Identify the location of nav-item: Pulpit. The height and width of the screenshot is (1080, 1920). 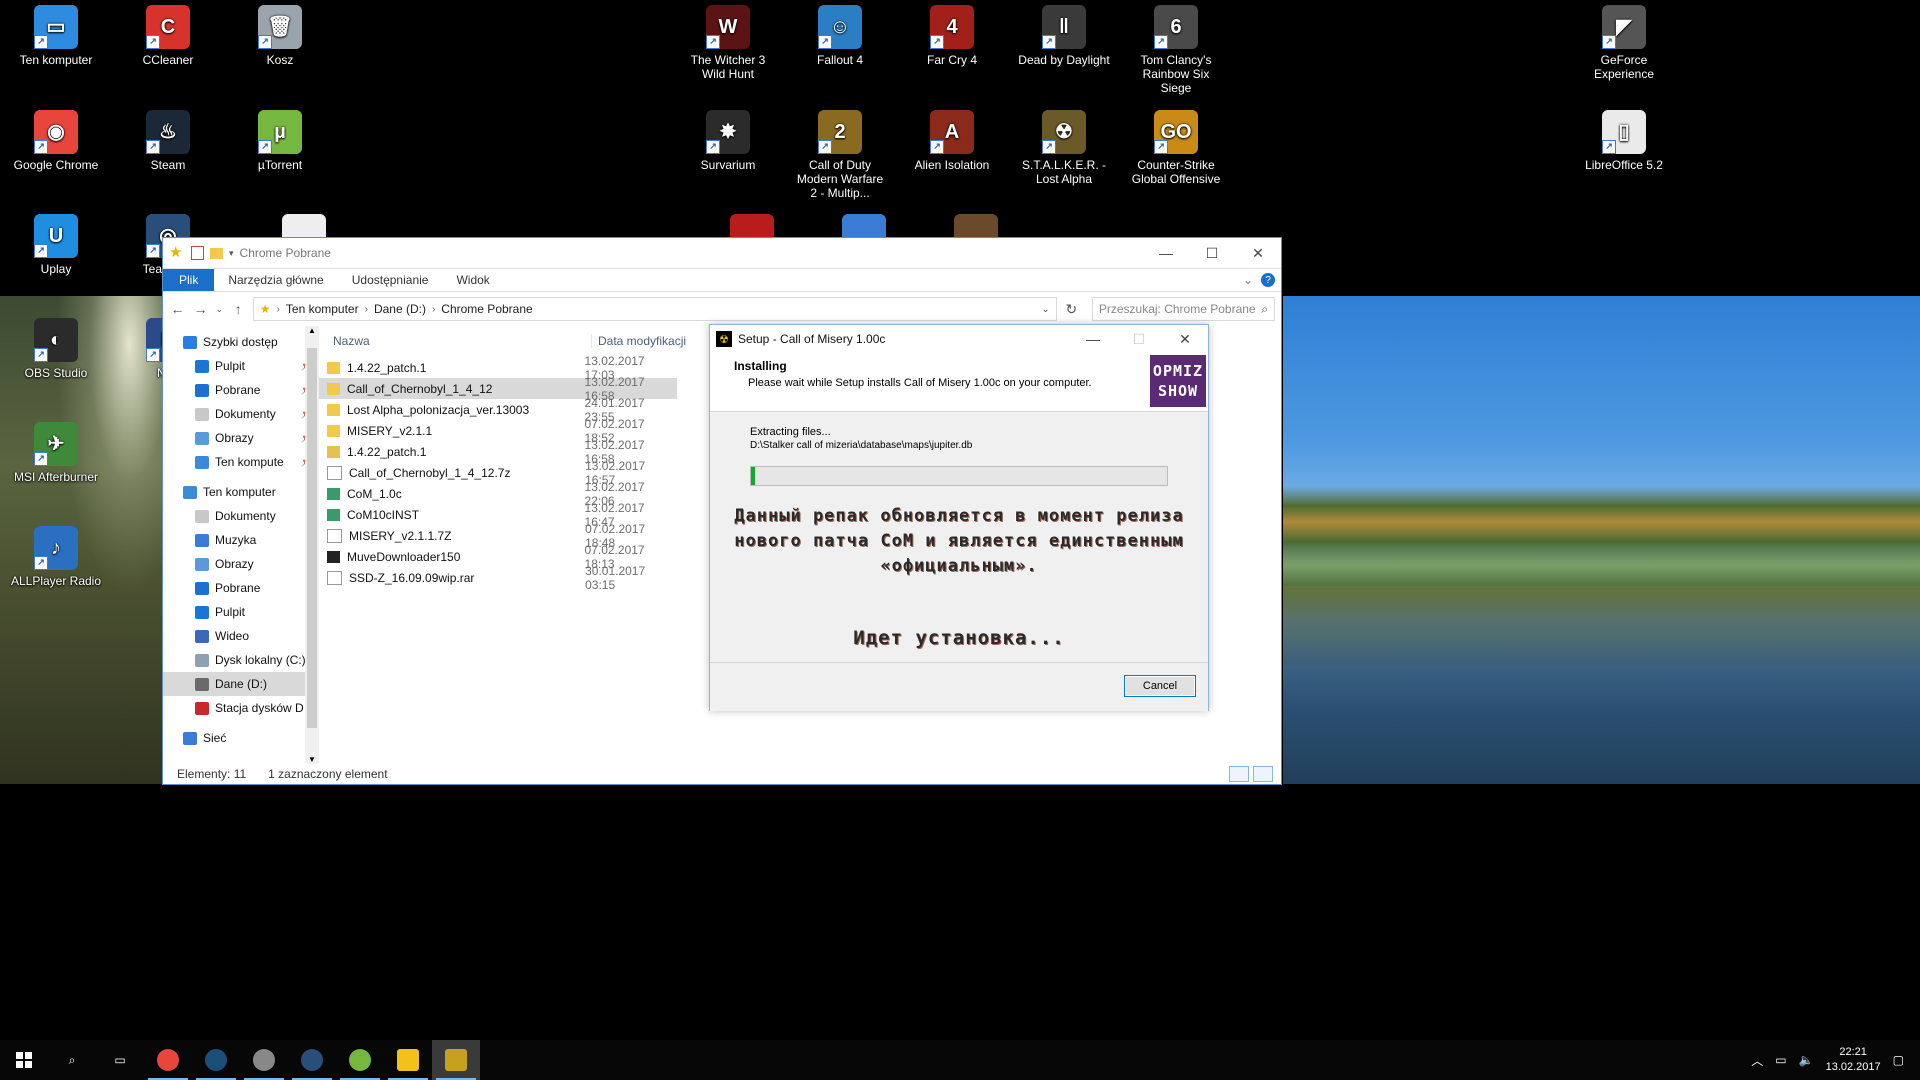
(241, 612).